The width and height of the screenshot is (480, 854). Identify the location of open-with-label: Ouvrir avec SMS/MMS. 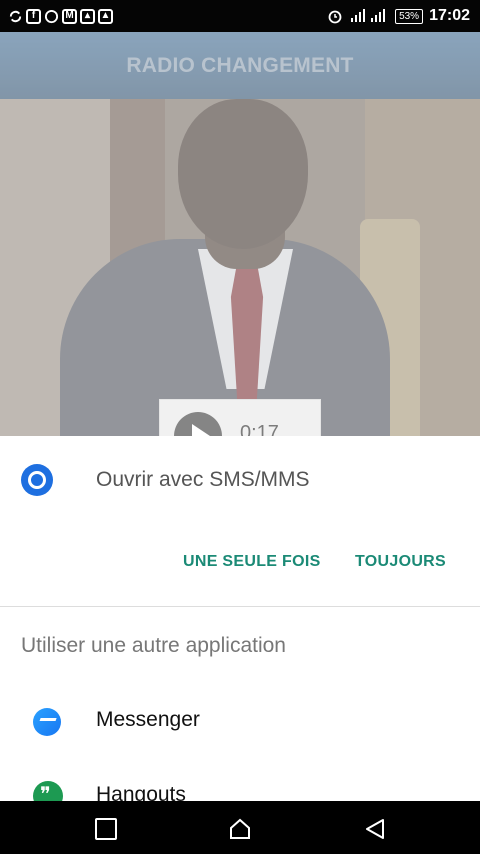
(203, 479).